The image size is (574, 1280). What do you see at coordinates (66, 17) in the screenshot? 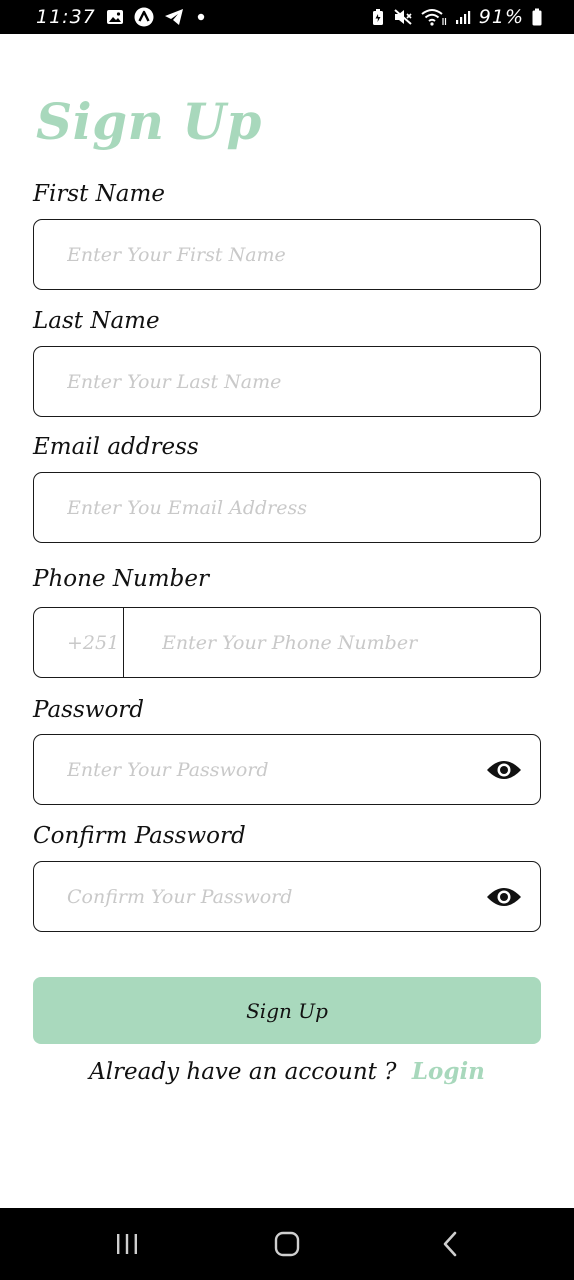
I see `status-time: 11:37` at bounding box center [66, 17].